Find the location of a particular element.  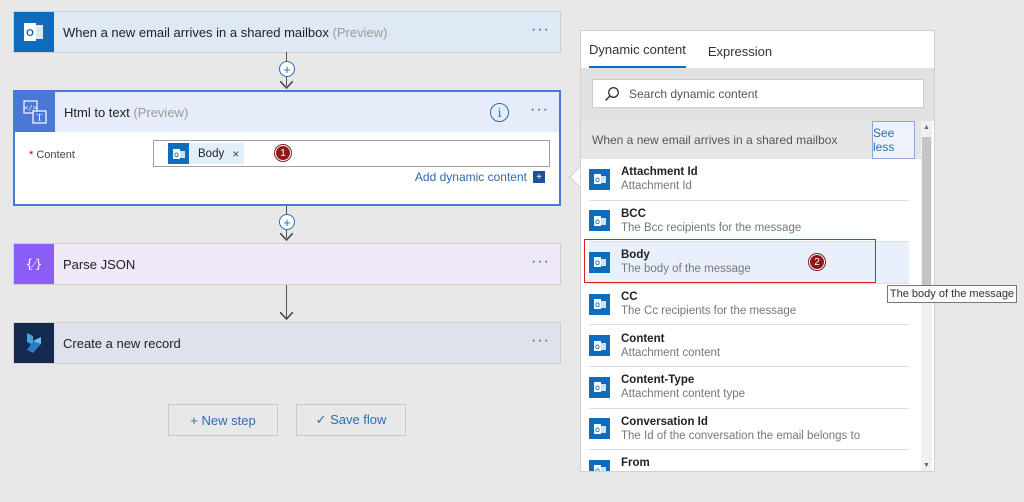

dynamic-content-item: O Content-Type Attachment content type is located at coordinates (749, 388).